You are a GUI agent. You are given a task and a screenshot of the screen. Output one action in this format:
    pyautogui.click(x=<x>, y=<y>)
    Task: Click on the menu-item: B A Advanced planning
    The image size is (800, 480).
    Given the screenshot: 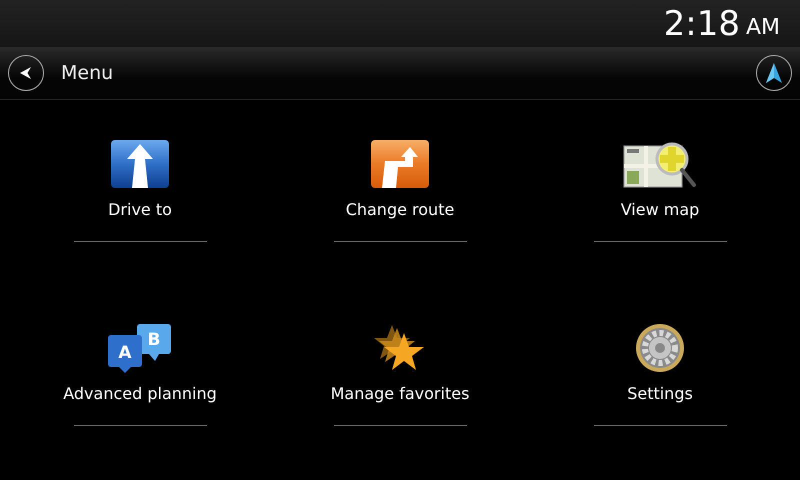 What is the action you would take?
    pyautogui.click(x=140, y=362)
    